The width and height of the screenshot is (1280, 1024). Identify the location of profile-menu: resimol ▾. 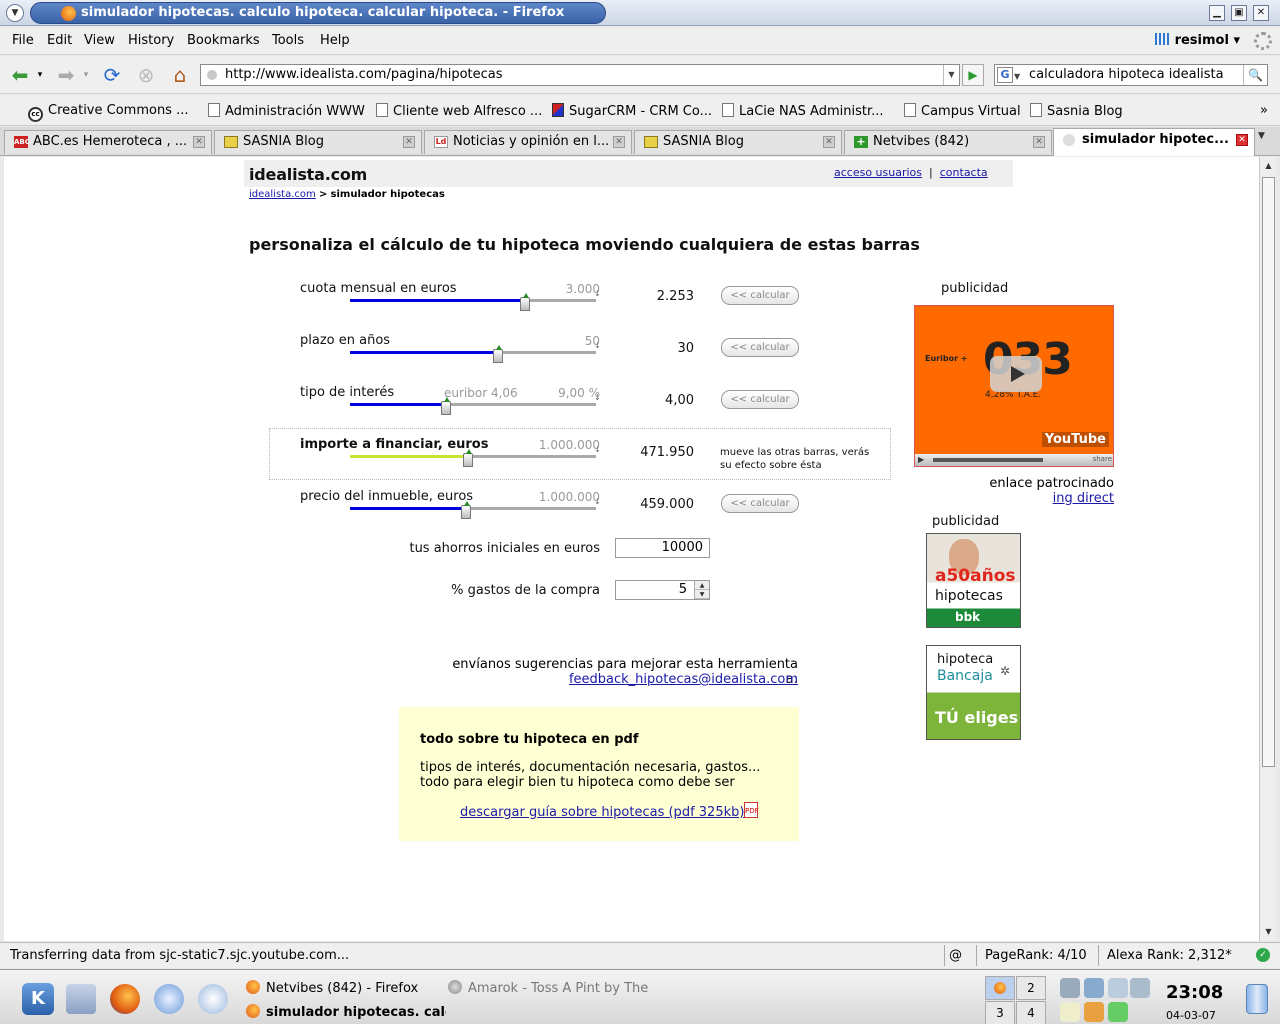
(1197, 40).